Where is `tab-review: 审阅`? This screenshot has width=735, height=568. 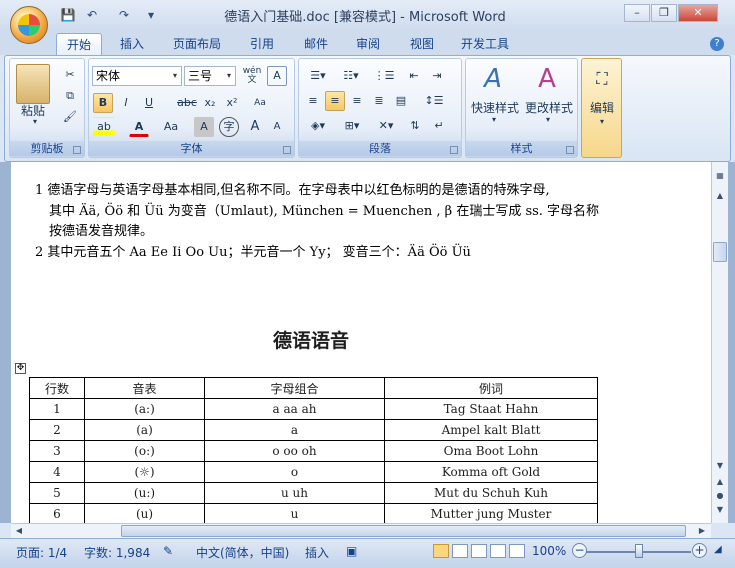
tab-review: 审阅 is located at coordinates (368, 44).